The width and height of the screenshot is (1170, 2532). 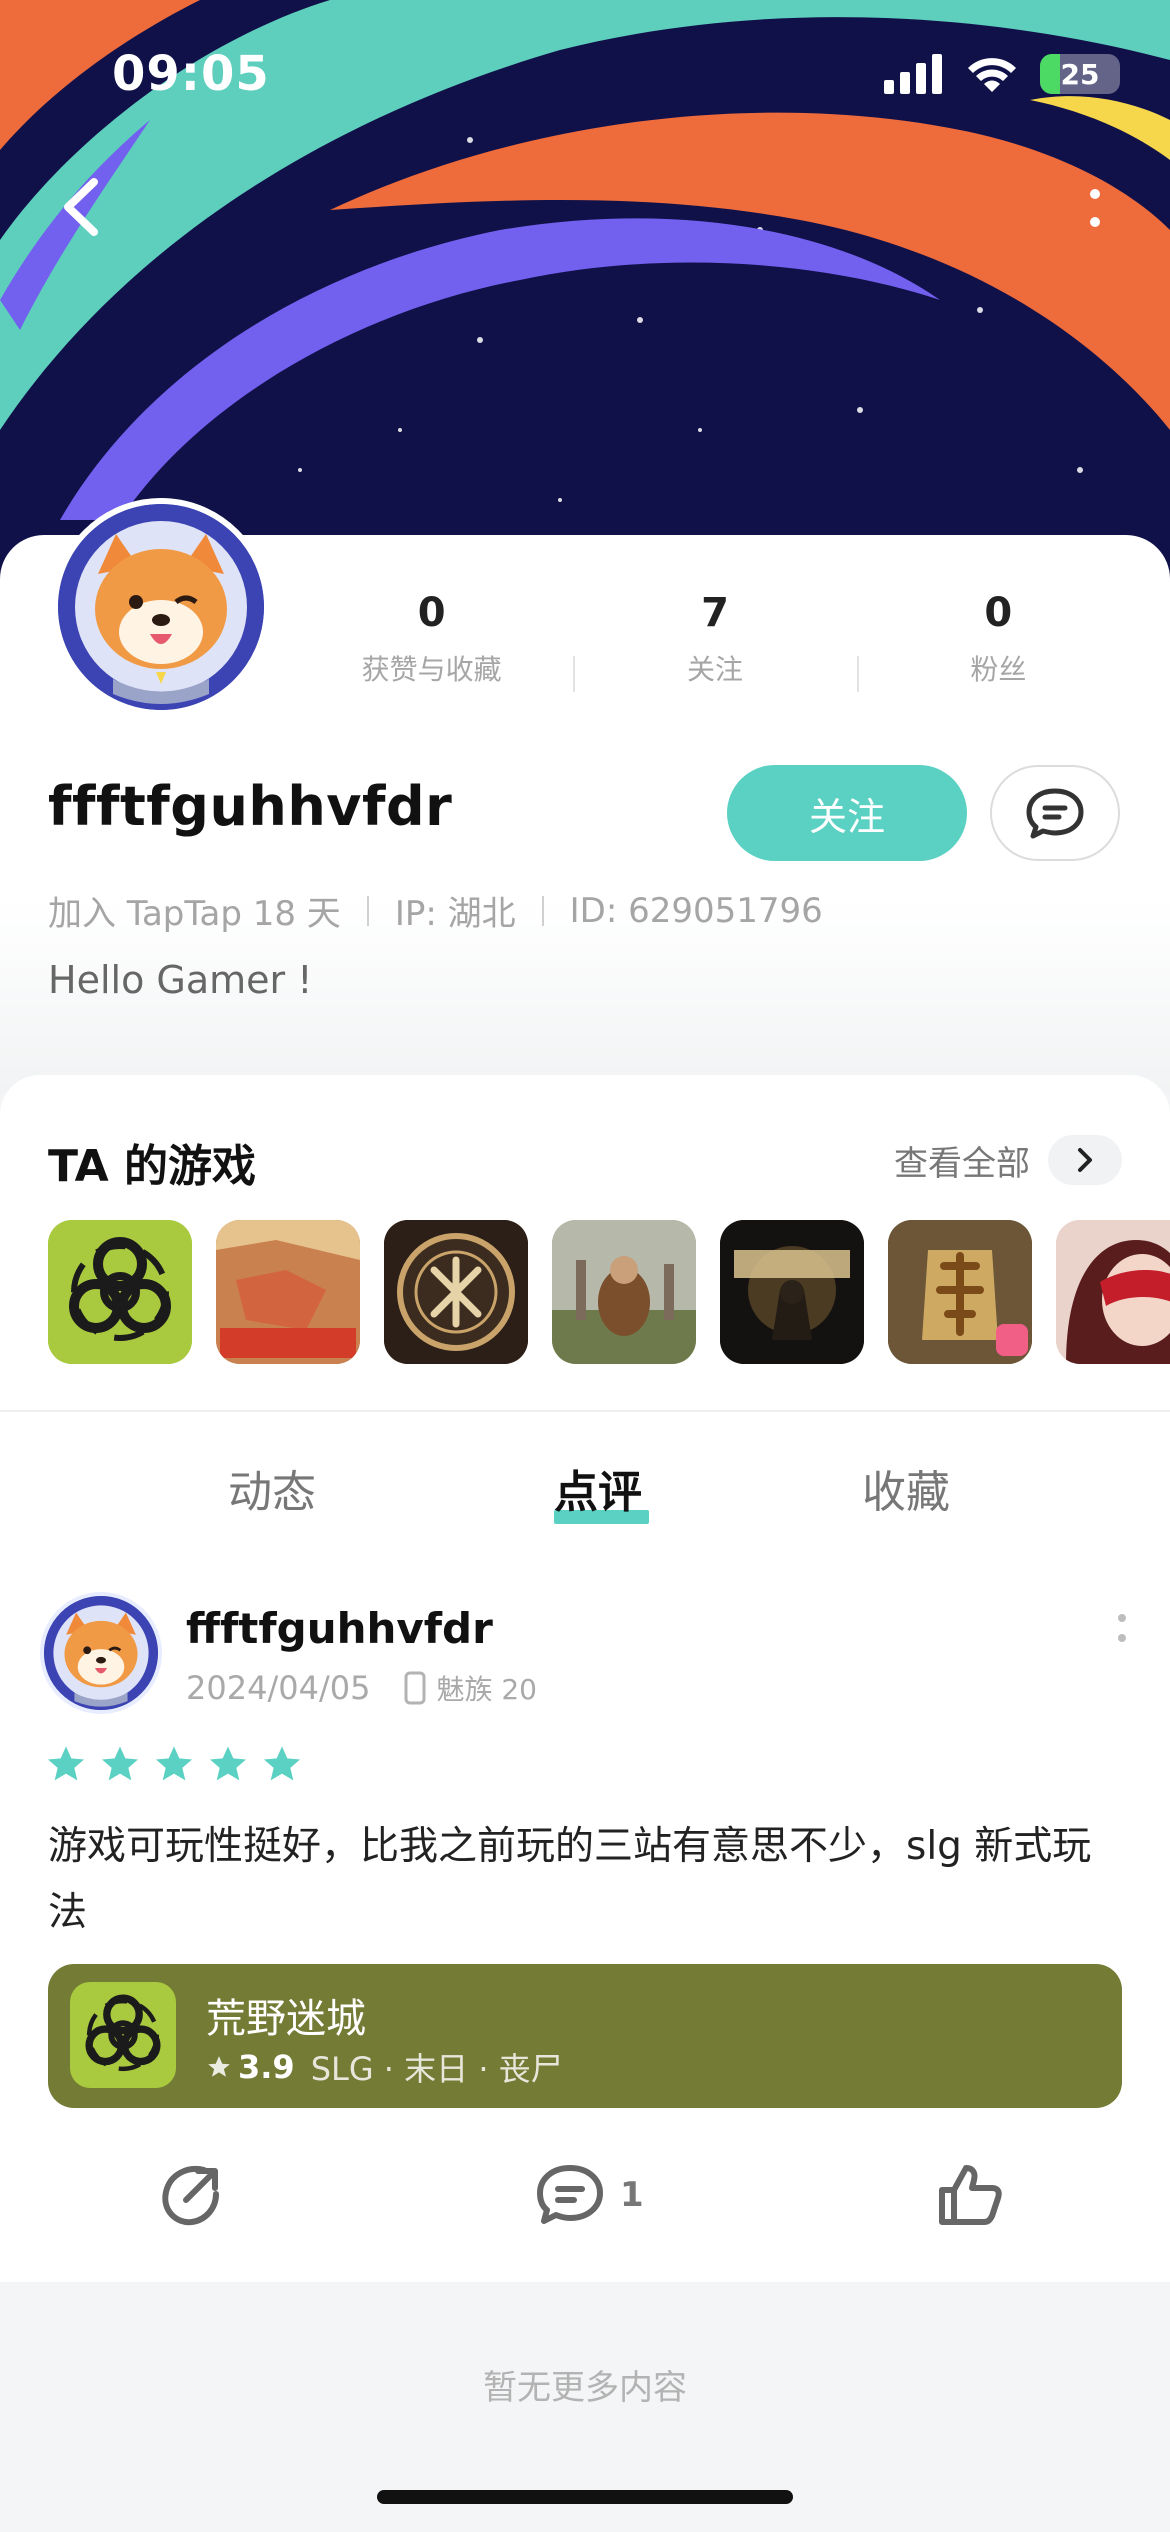 I want to click on tab-favorites: 收藏, so click(x=906, y=1488).